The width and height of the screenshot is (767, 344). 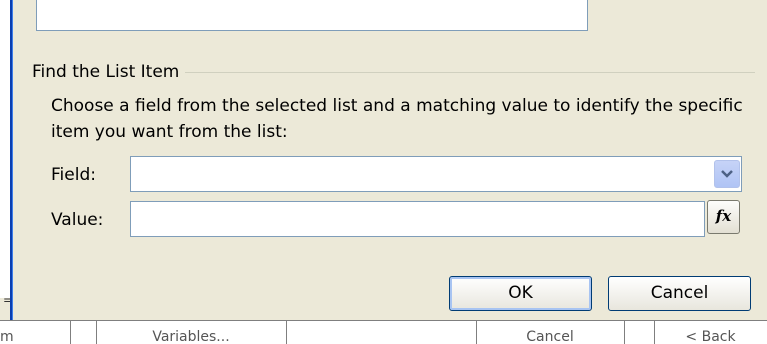 What do you see at coordinates (312, 15) in the screenshot?
I see `list-box` at bounding box center [312, 15].